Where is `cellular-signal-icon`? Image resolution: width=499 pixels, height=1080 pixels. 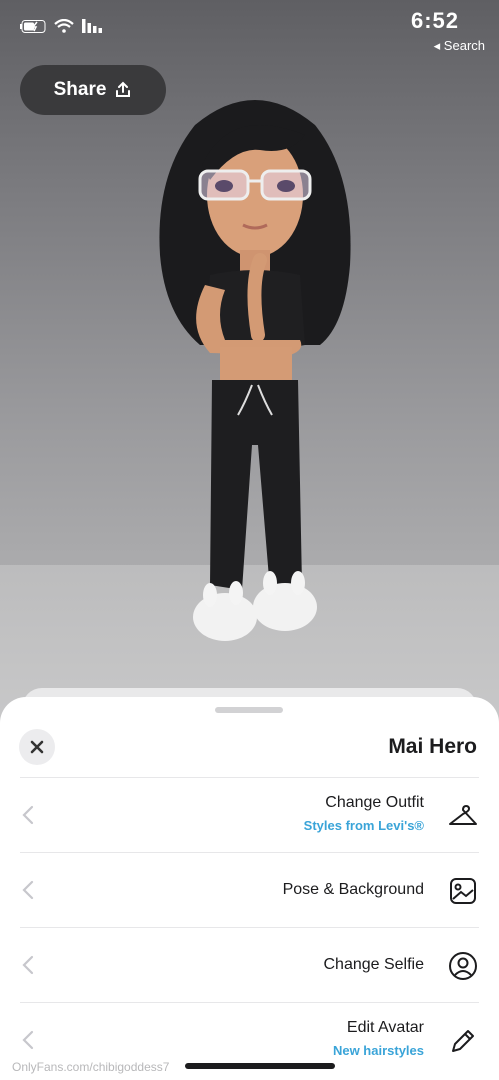 cellular-signal-icon is located at coordinates (92, 26).